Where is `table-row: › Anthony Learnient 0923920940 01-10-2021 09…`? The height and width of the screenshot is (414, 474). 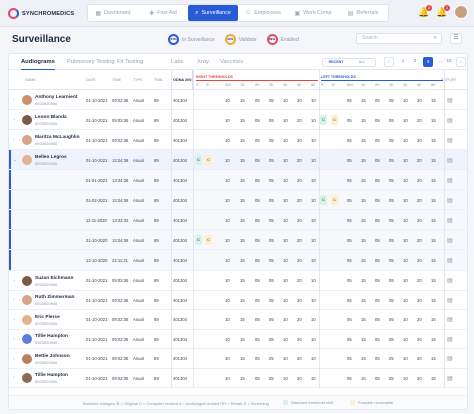 table-row: › Anthony Learnient 0923920940 01-10-2021 09… is located at coordinates (238, 100).